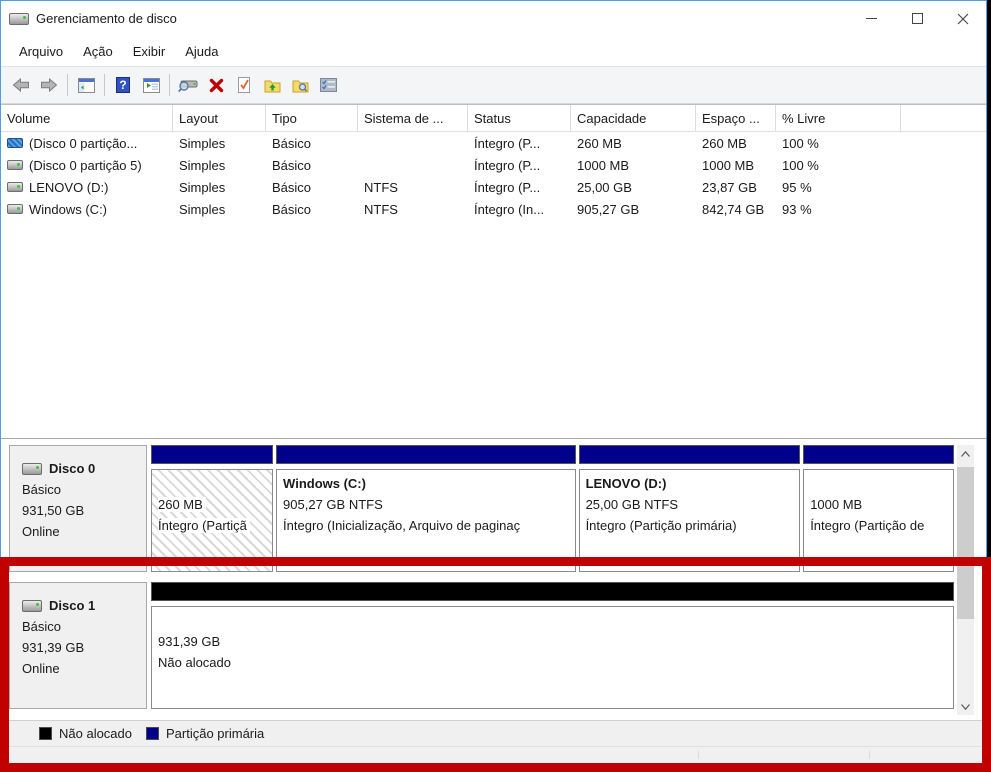 This screenshot has height=772, width=991. I want to click on folder-up-button, so click(272, 85).